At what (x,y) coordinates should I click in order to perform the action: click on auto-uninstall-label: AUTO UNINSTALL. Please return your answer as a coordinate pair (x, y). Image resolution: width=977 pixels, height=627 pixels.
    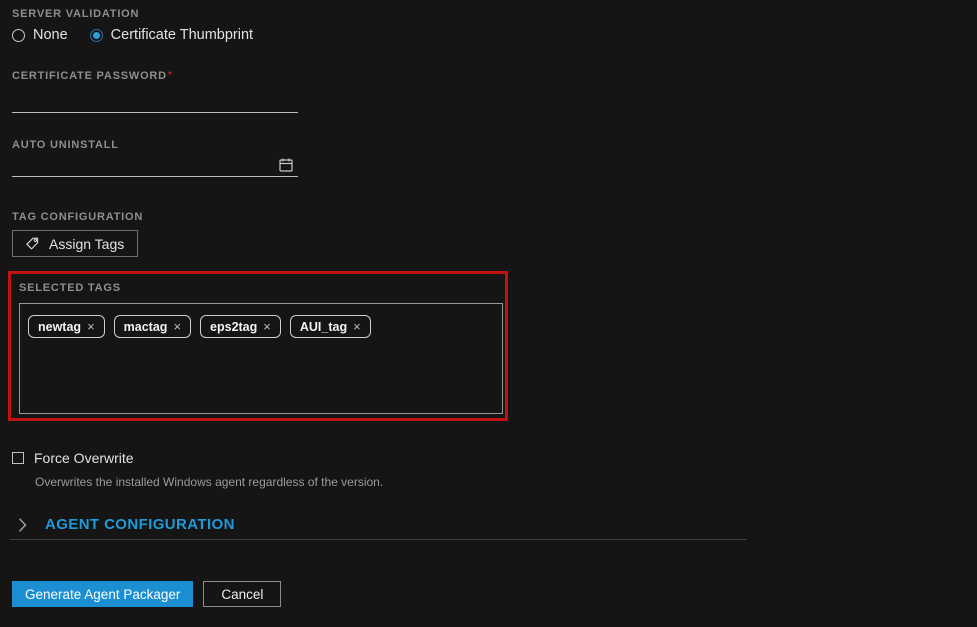
    Looking at the image, I should click on (65, 145).